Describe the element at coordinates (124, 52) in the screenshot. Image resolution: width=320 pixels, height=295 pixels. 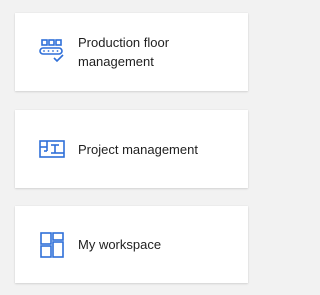
I see `production-floor-management-label: Production floor management` at that location.